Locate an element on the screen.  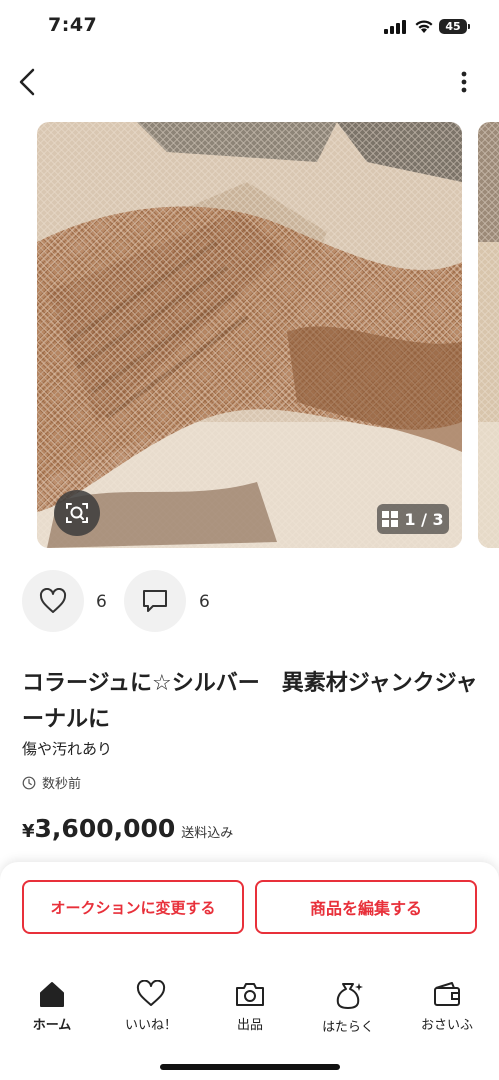
image-counter: 1 / 3 is located at coordinates (413, 519).